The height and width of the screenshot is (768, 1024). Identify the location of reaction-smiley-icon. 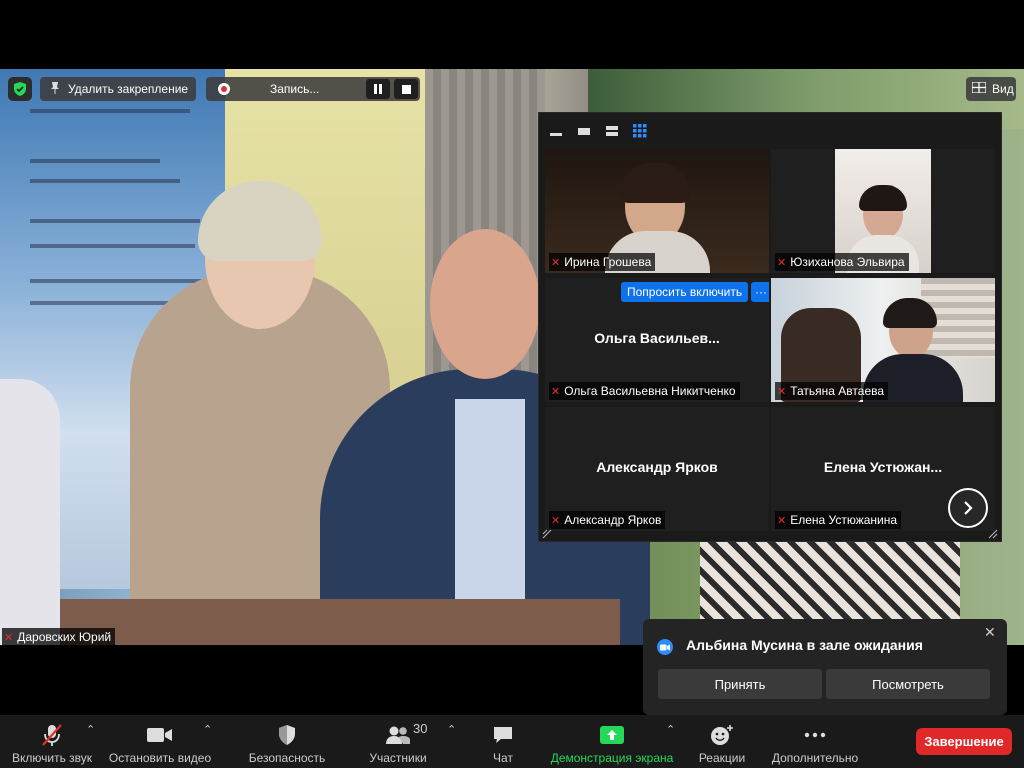
(722, 735).